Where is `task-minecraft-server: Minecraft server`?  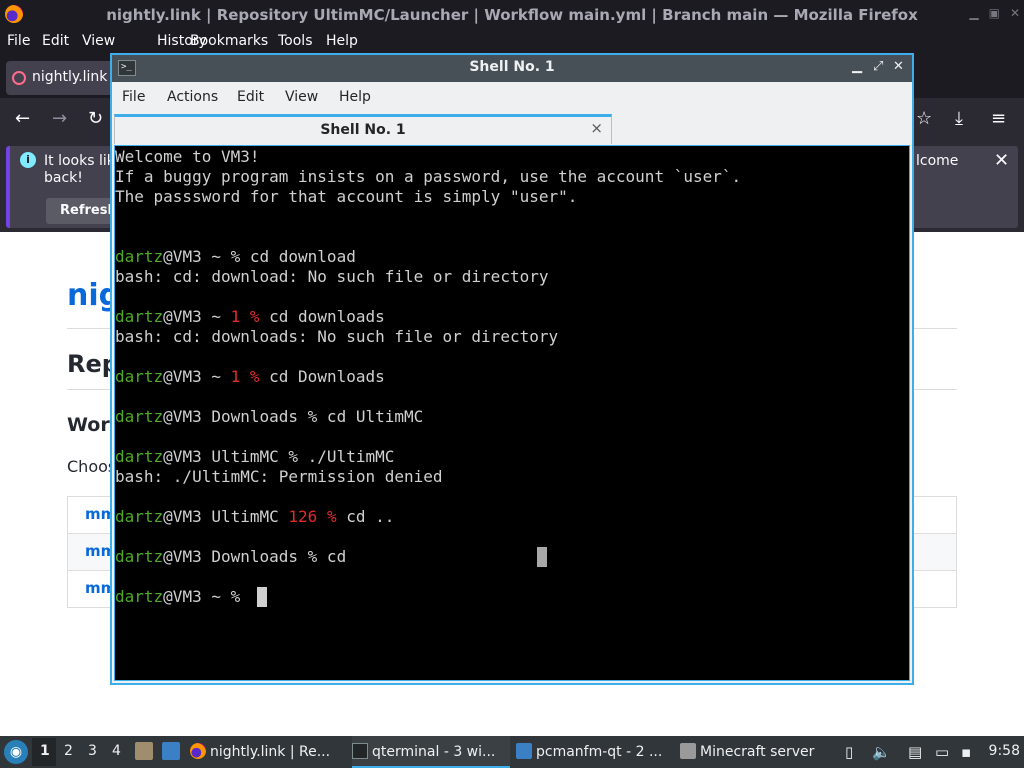
task-minecraft-server: Minecraft server is located at coordinates (759, 752).